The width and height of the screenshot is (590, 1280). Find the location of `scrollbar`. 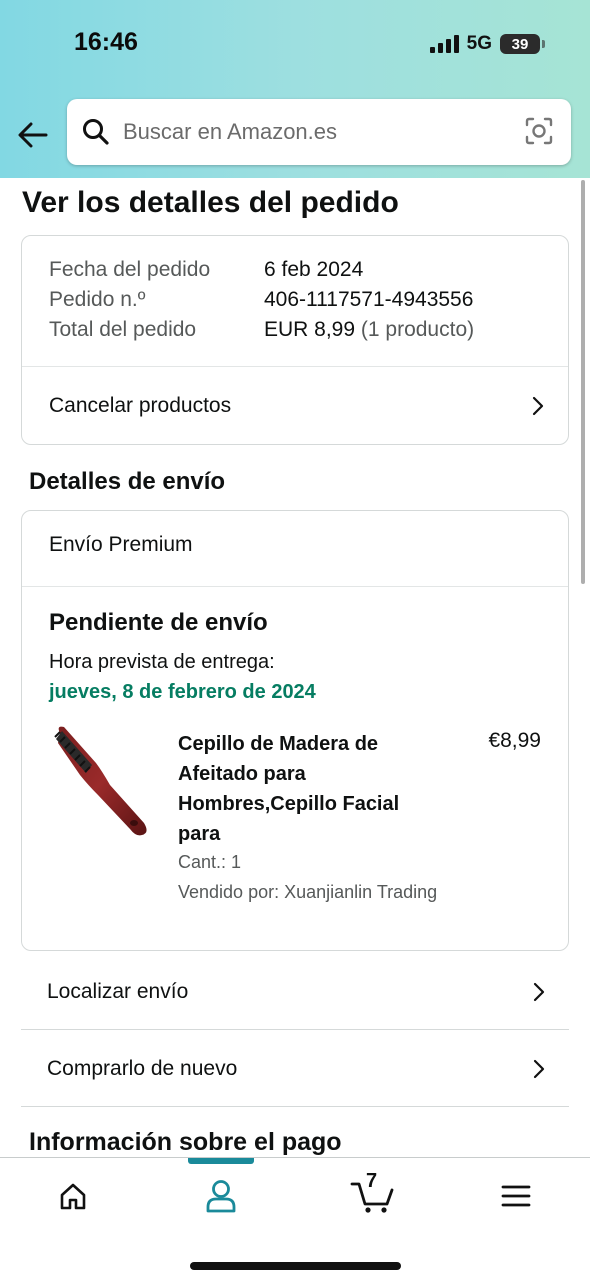

scrollbar is located at coordinates (583, 382).